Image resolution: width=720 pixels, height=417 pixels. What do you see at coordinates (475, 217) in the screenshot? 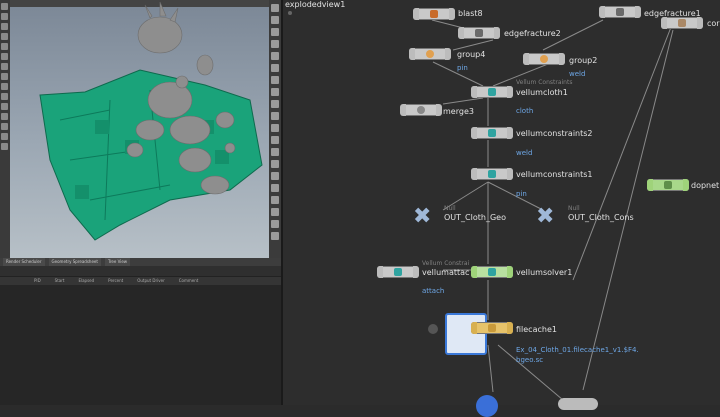
I see `node-out-cloth-geo-label: OUT_Cloth_Geo` at bounding box center [475, 217].